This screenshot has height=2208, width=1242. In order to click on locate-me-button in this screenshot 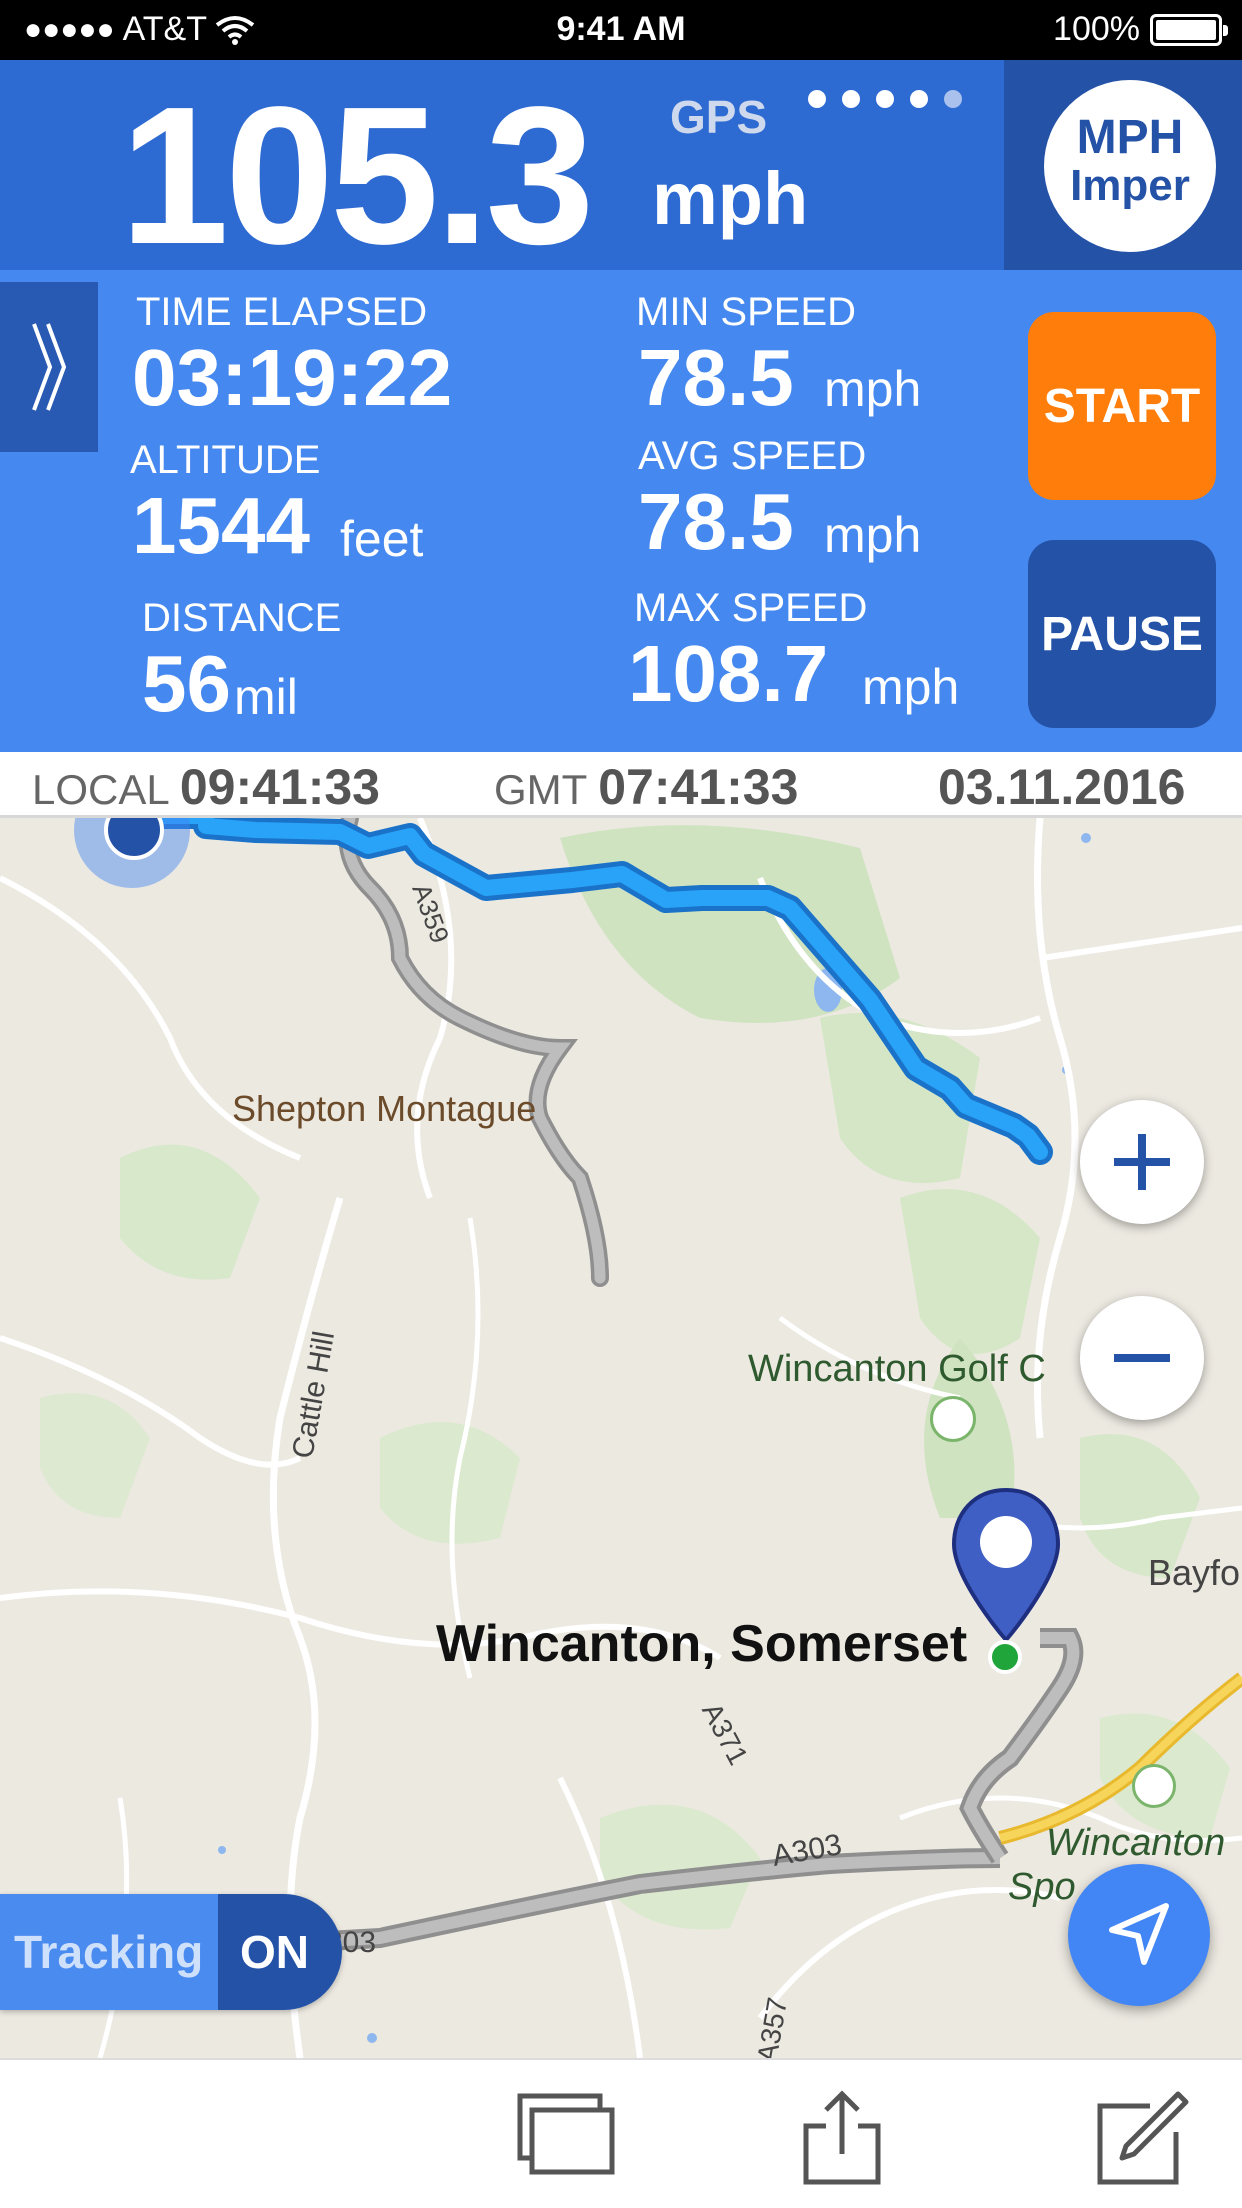, I will do `click(1139, 1935)`.